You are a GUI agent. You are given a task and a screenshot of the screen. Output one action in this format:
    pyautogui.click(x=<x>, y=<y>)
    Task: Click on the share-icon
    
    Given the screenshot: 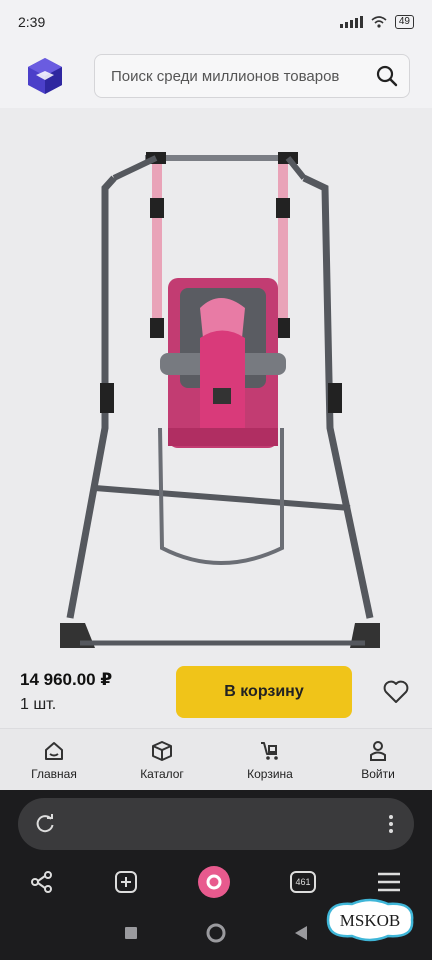 What is the action you would take?
    pyautogui.click(x=42, y=882)
    